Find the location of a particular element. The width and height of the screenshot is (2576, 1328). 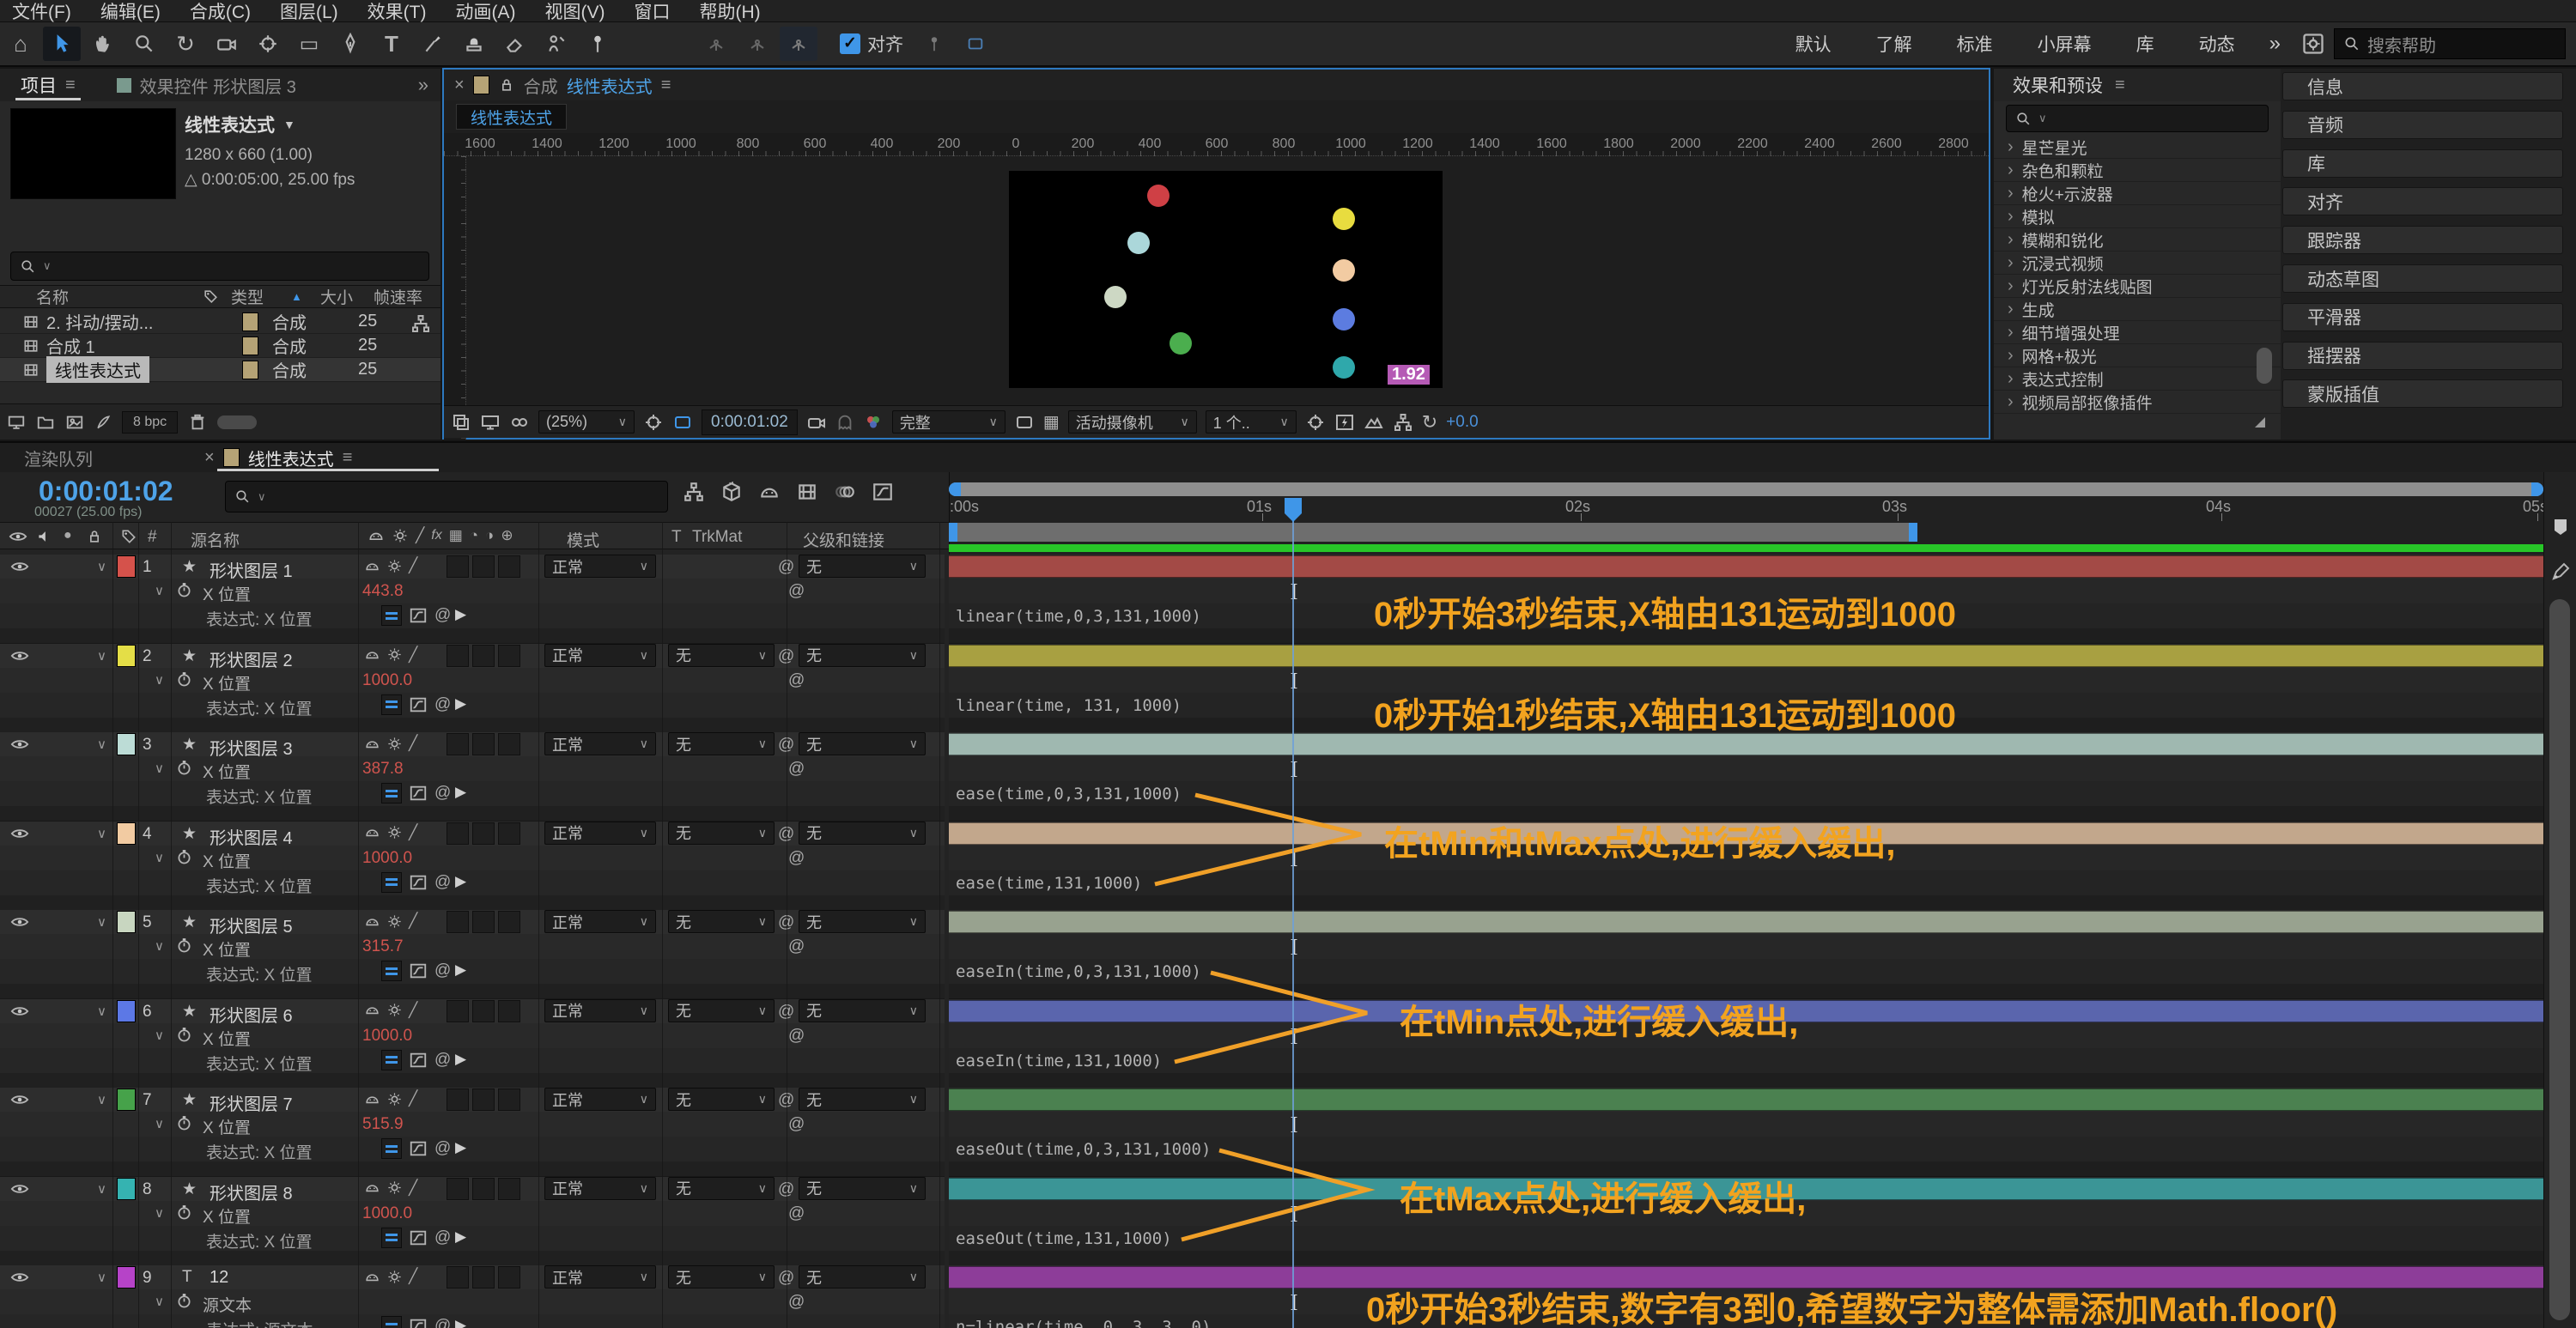

layer-visibility-eye-icon is located at coordinates (19, 1011).